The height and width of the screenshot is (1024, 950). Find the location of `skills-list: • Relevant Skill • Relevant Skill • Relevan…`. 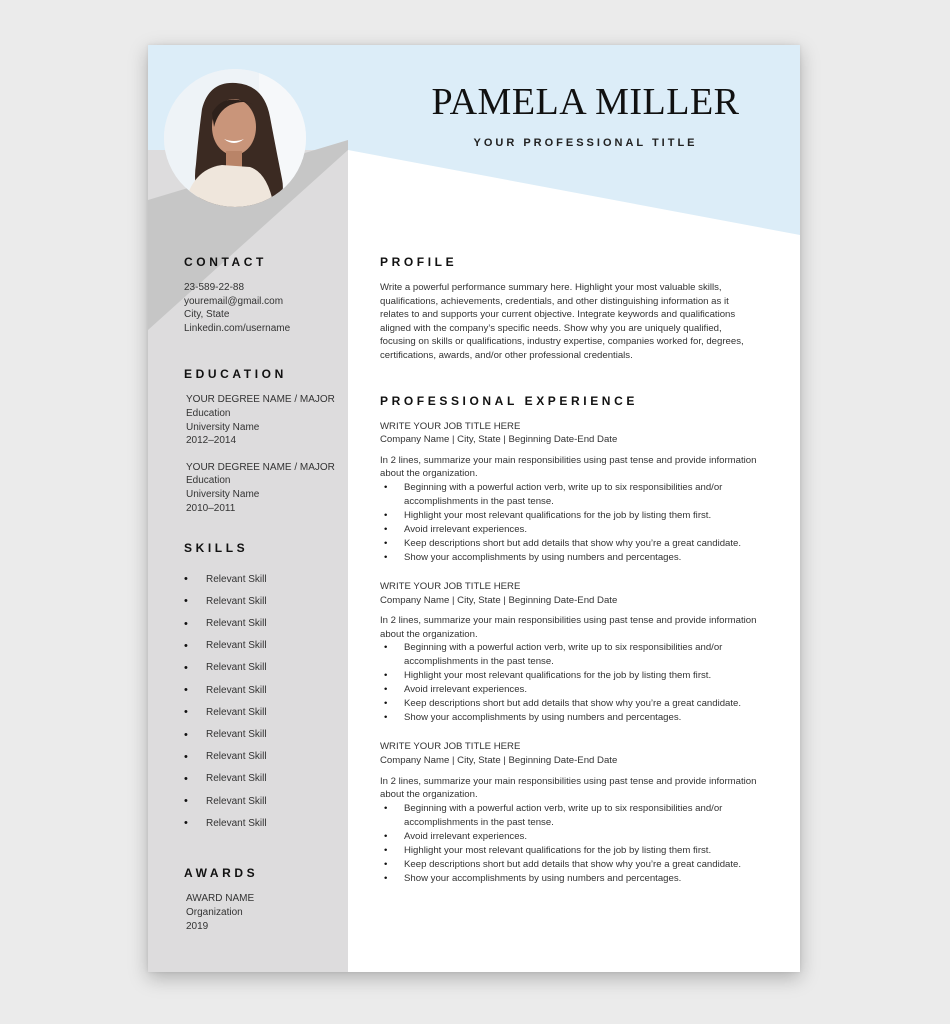

skills-list: • Relevant Skill • Relevant Skill • Relevan… is located at coordinates (269, 701).